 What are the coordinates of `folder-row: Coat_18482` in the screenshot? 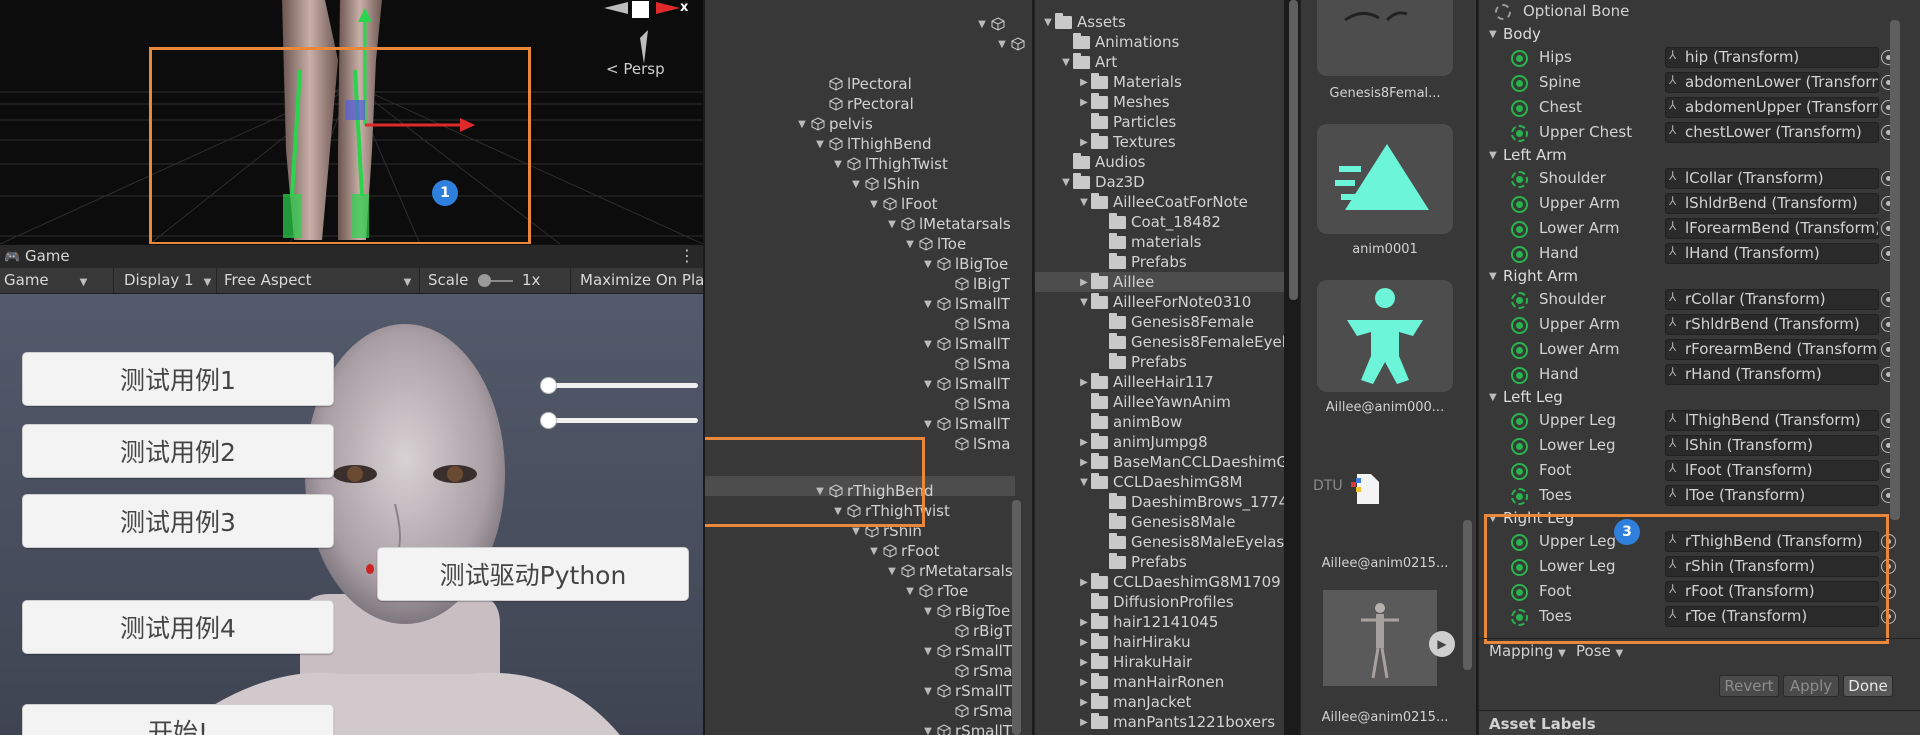 It's located at (1158, 222).